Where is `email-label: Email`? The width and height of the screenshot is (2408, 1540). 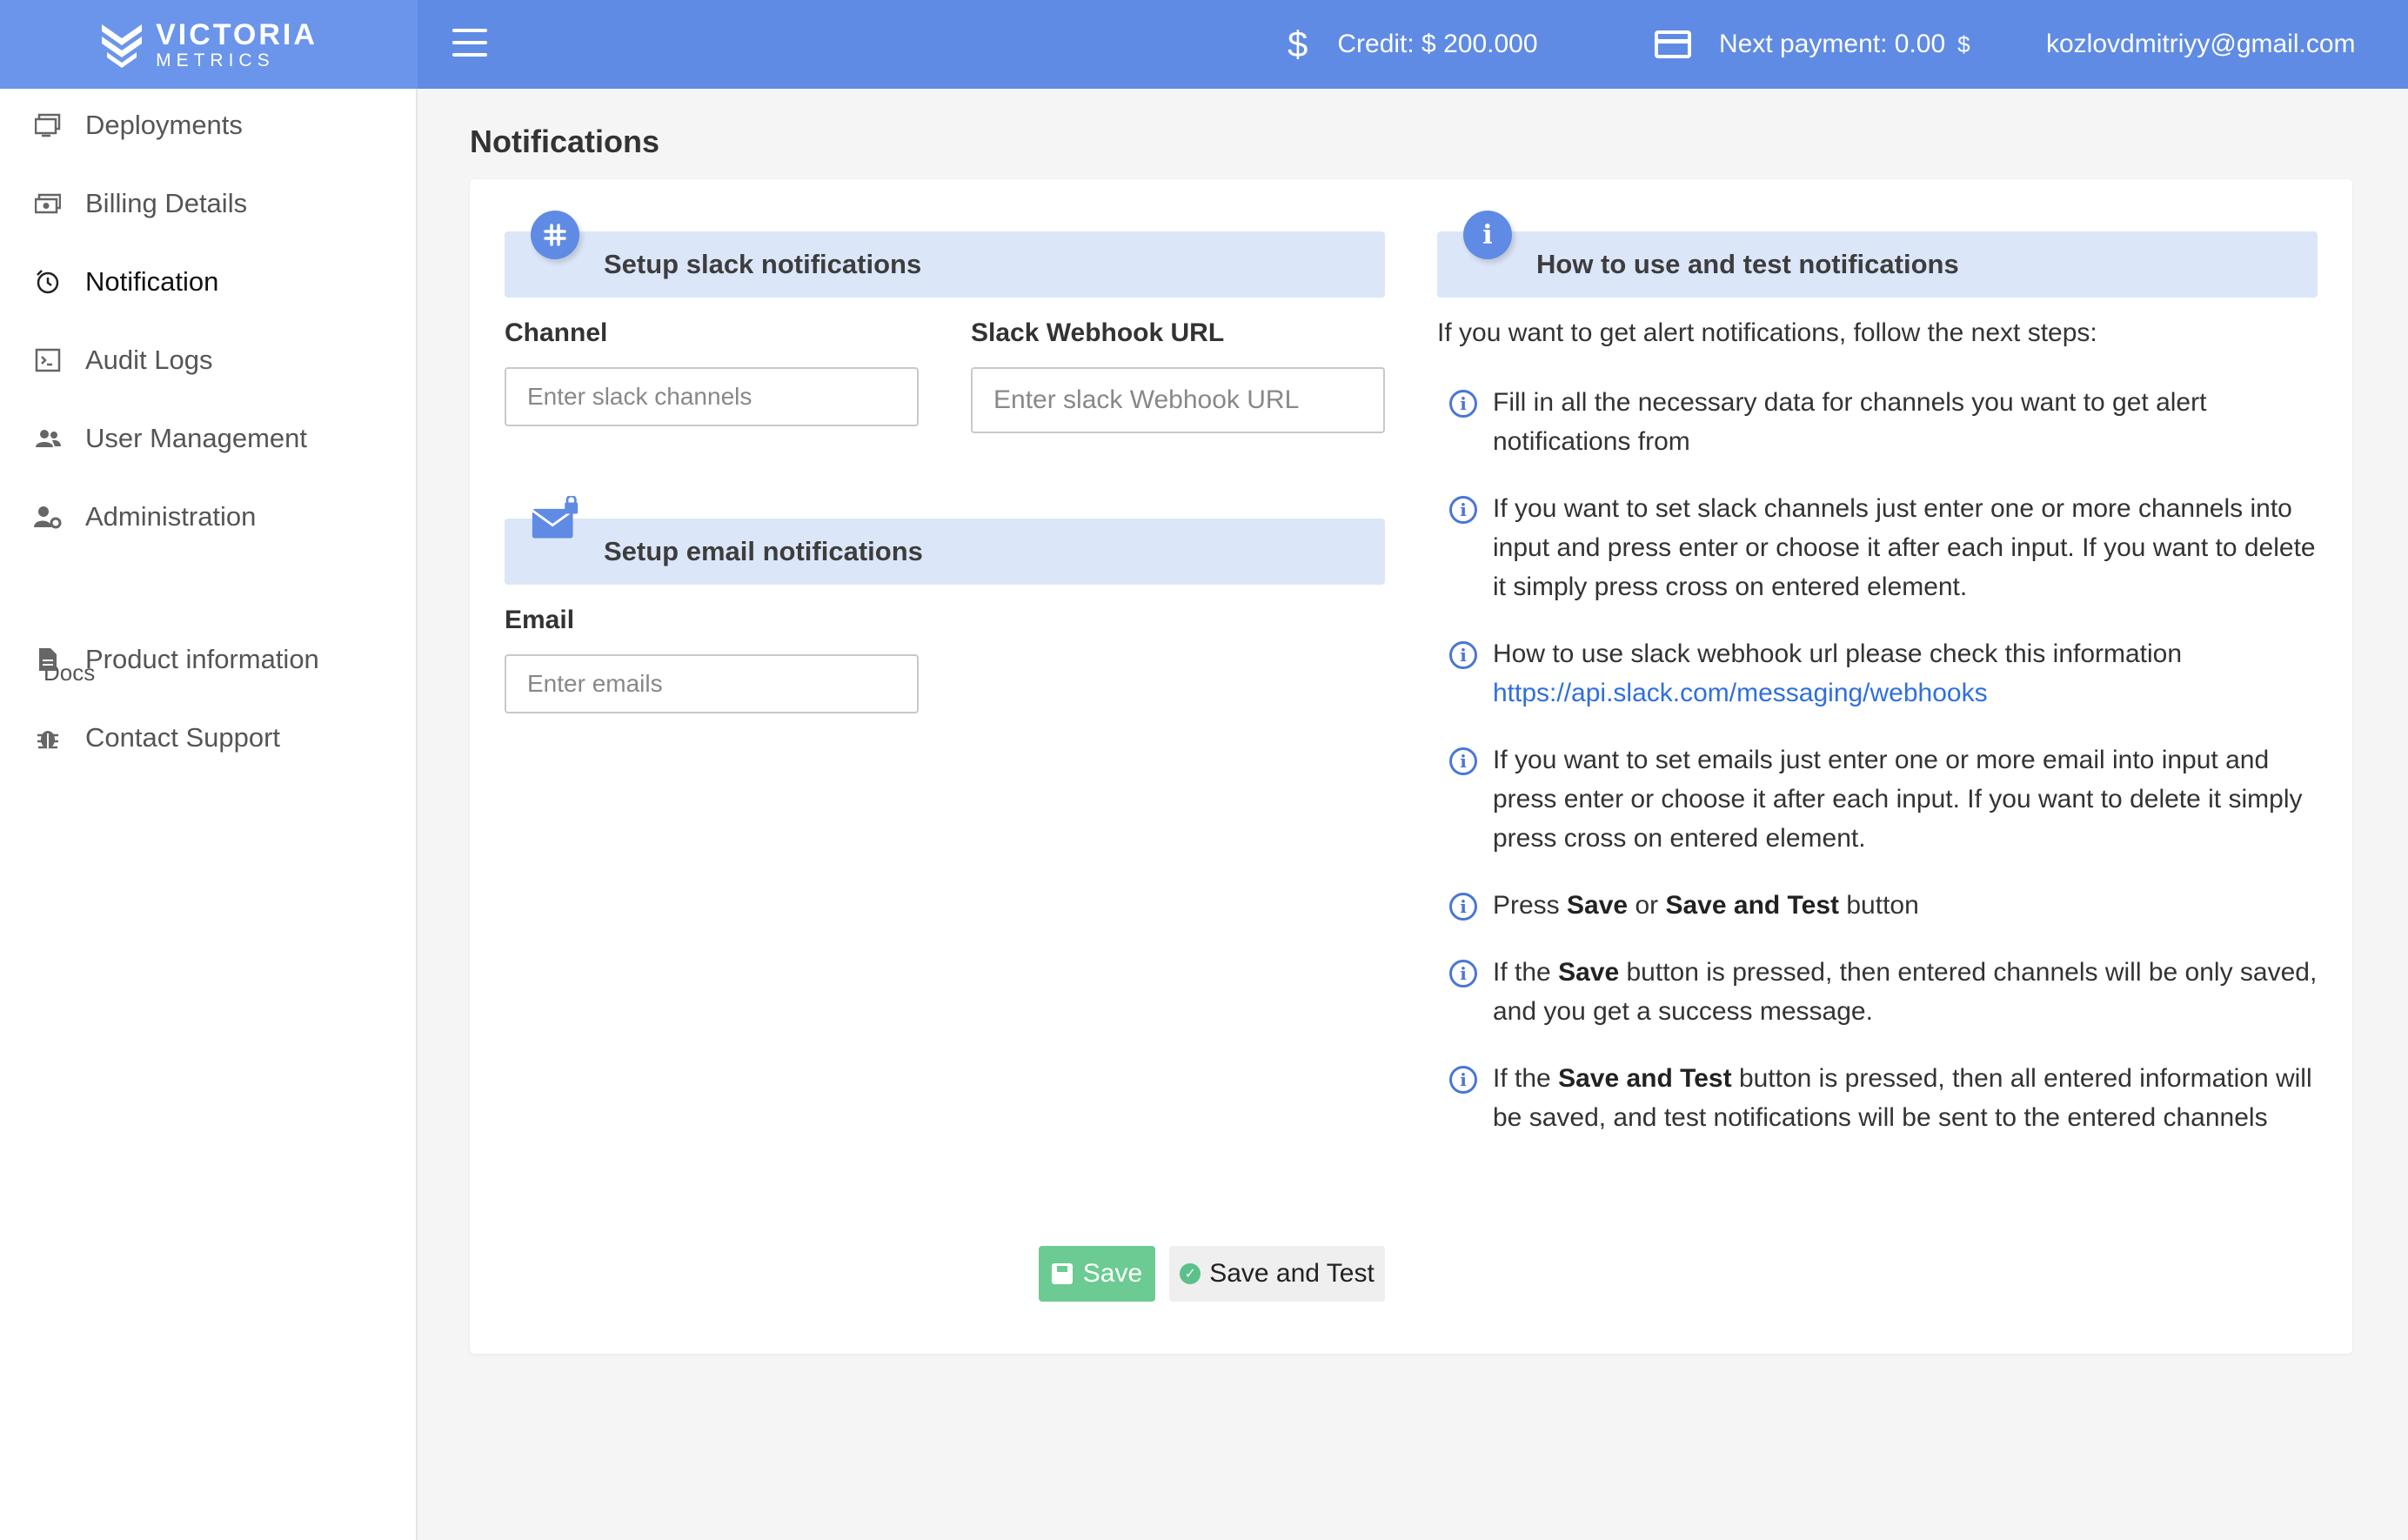
email-label: Email is located at coordinates (540, 620).